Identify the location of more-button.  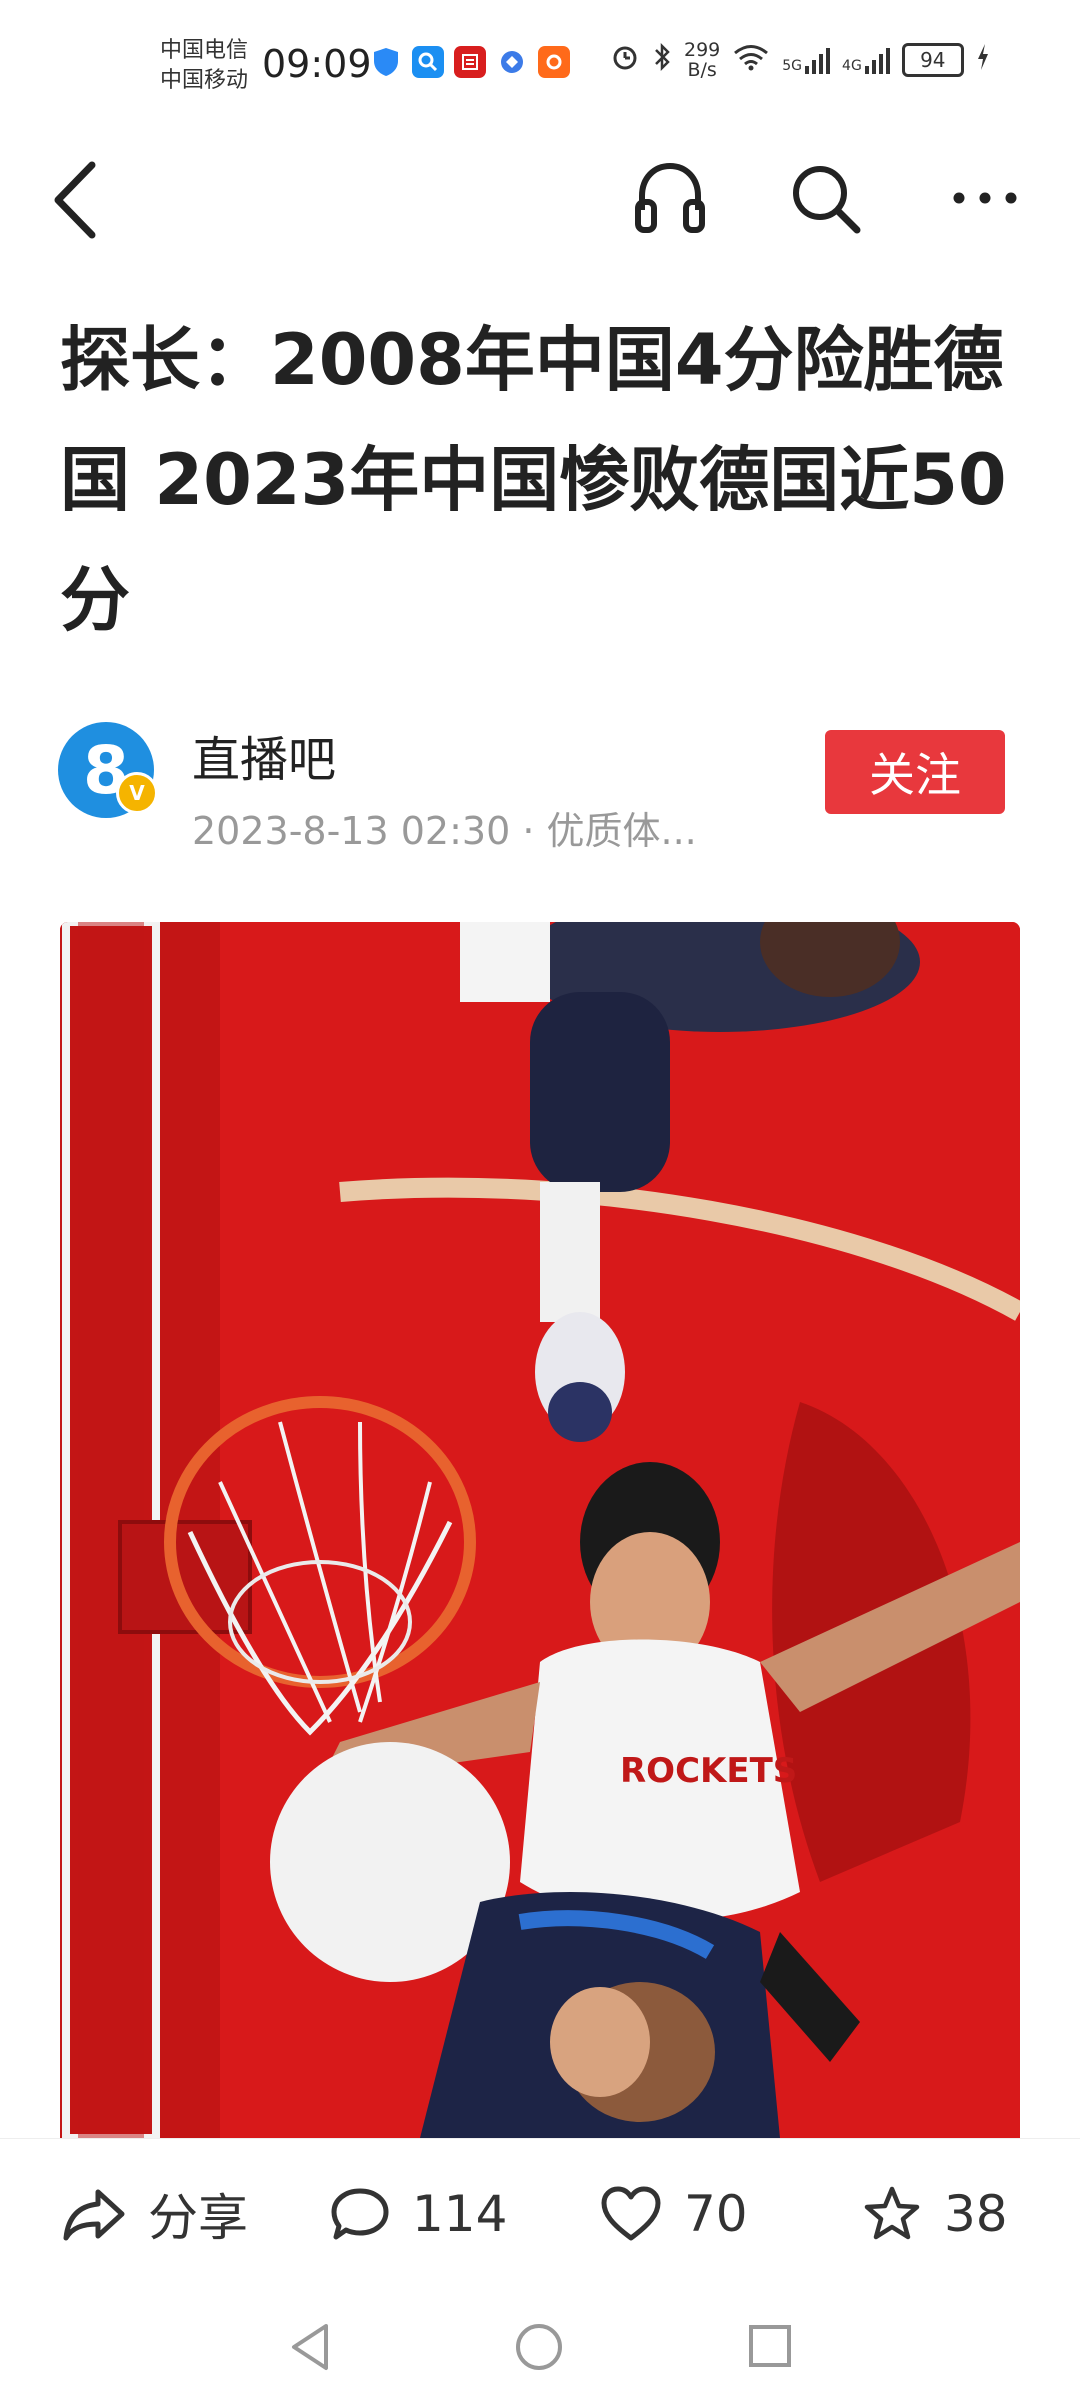
(985, 198).